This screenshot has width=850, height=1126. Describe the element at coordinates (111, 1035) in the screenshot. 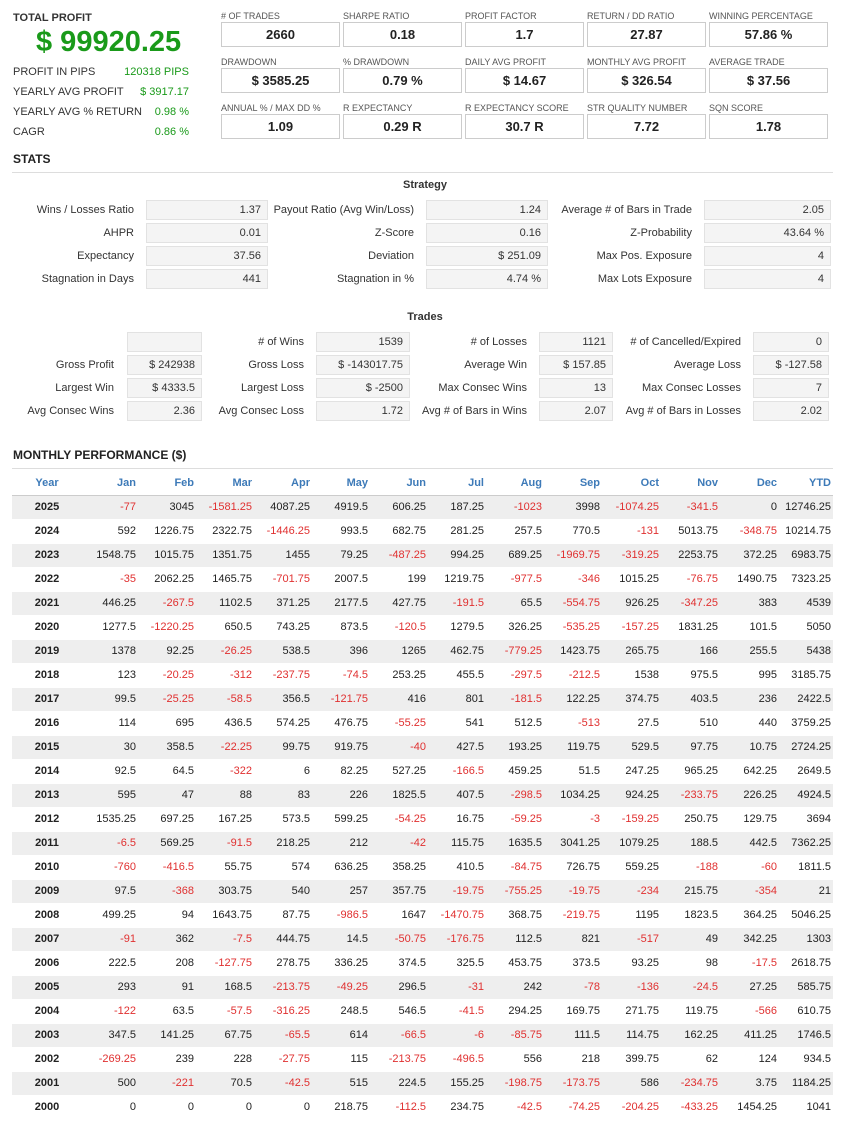

I see `value-cell: 347.5` at that location.